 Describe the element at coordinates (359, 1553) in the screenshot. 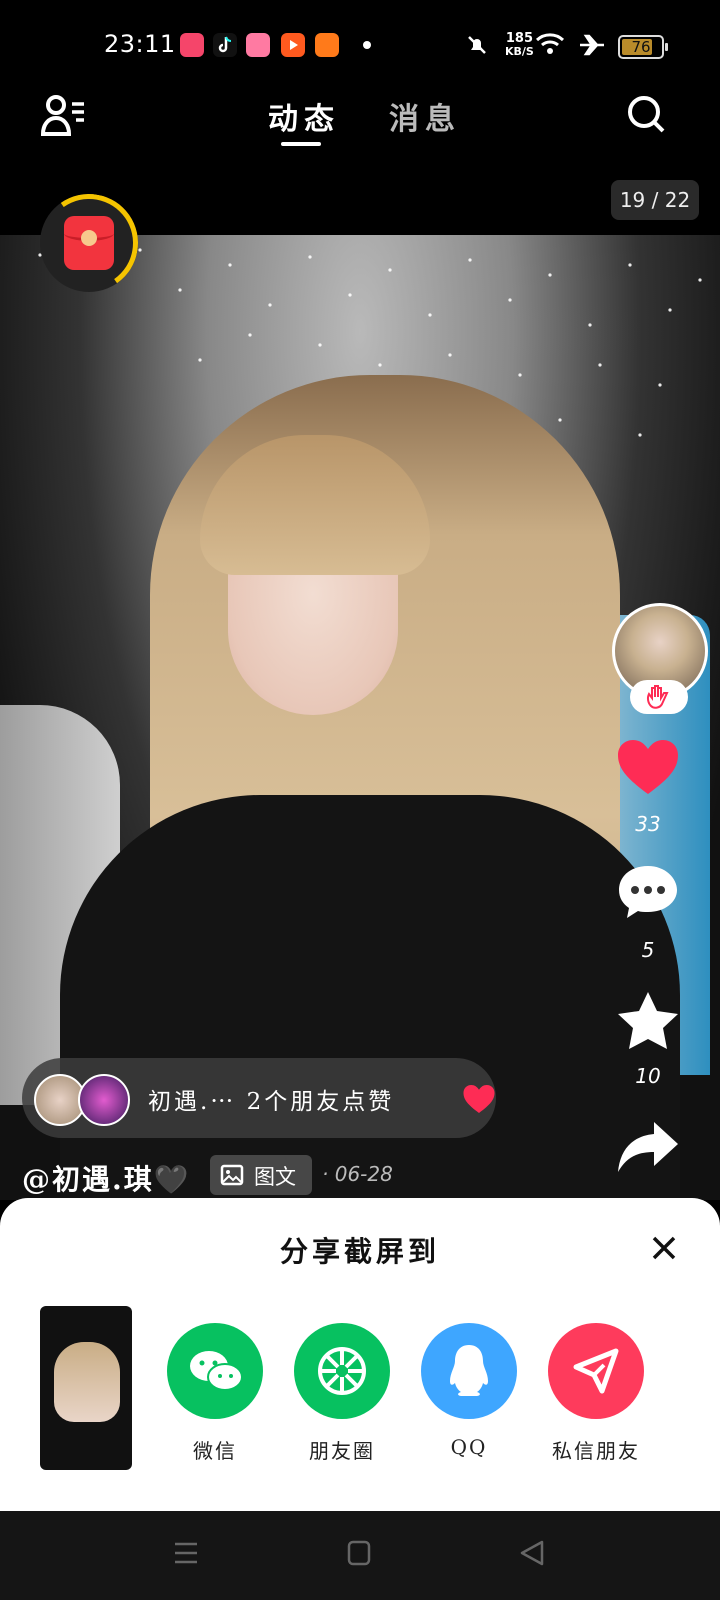

I see `home-nav-icon` at that location.